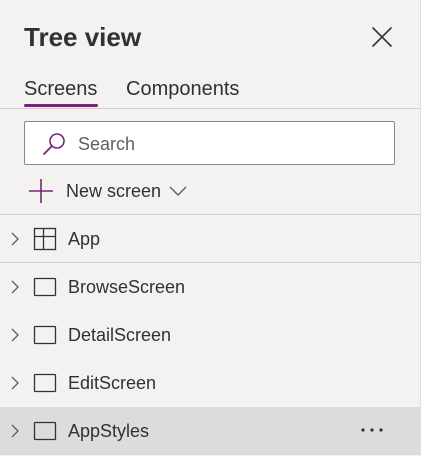 Image resolution: width=425 pixels, height=456 pixels. I want to click on active-tab-indicator, so click(61, 105).